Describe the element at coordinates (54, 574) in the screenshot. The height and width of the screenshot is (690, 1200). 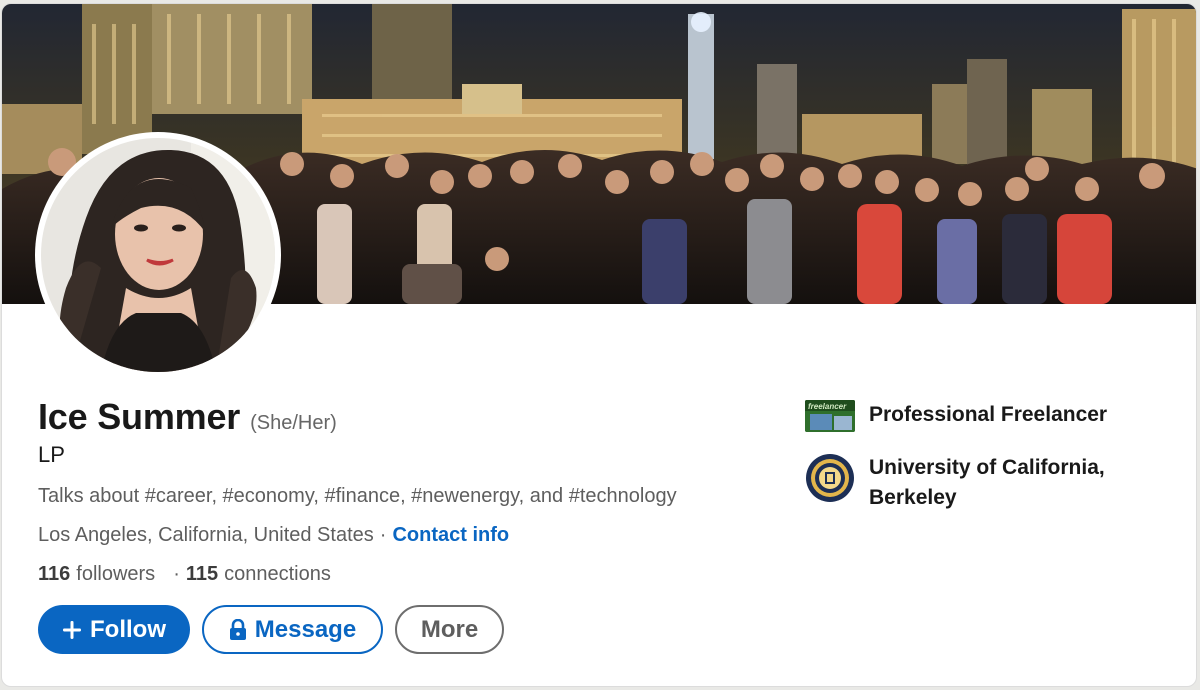
I see `followers-count: 116` at that location.